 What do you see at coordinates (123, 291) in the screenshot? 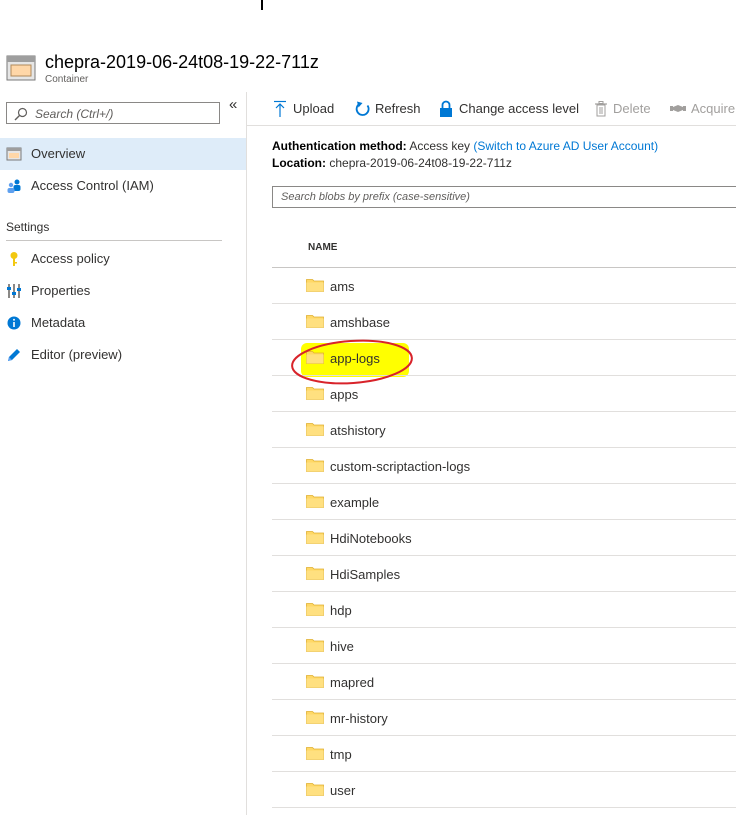
I see `sidebar-item-properties: Properties` at bounding box center [123, 291].